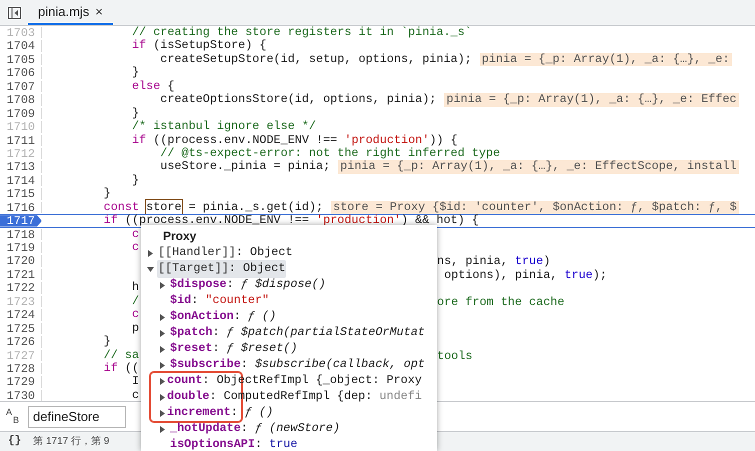  Describe the element at coordinates (244, 167) in the screenshot. I see `code-text: useStore._pinia = pinia;` at that location.